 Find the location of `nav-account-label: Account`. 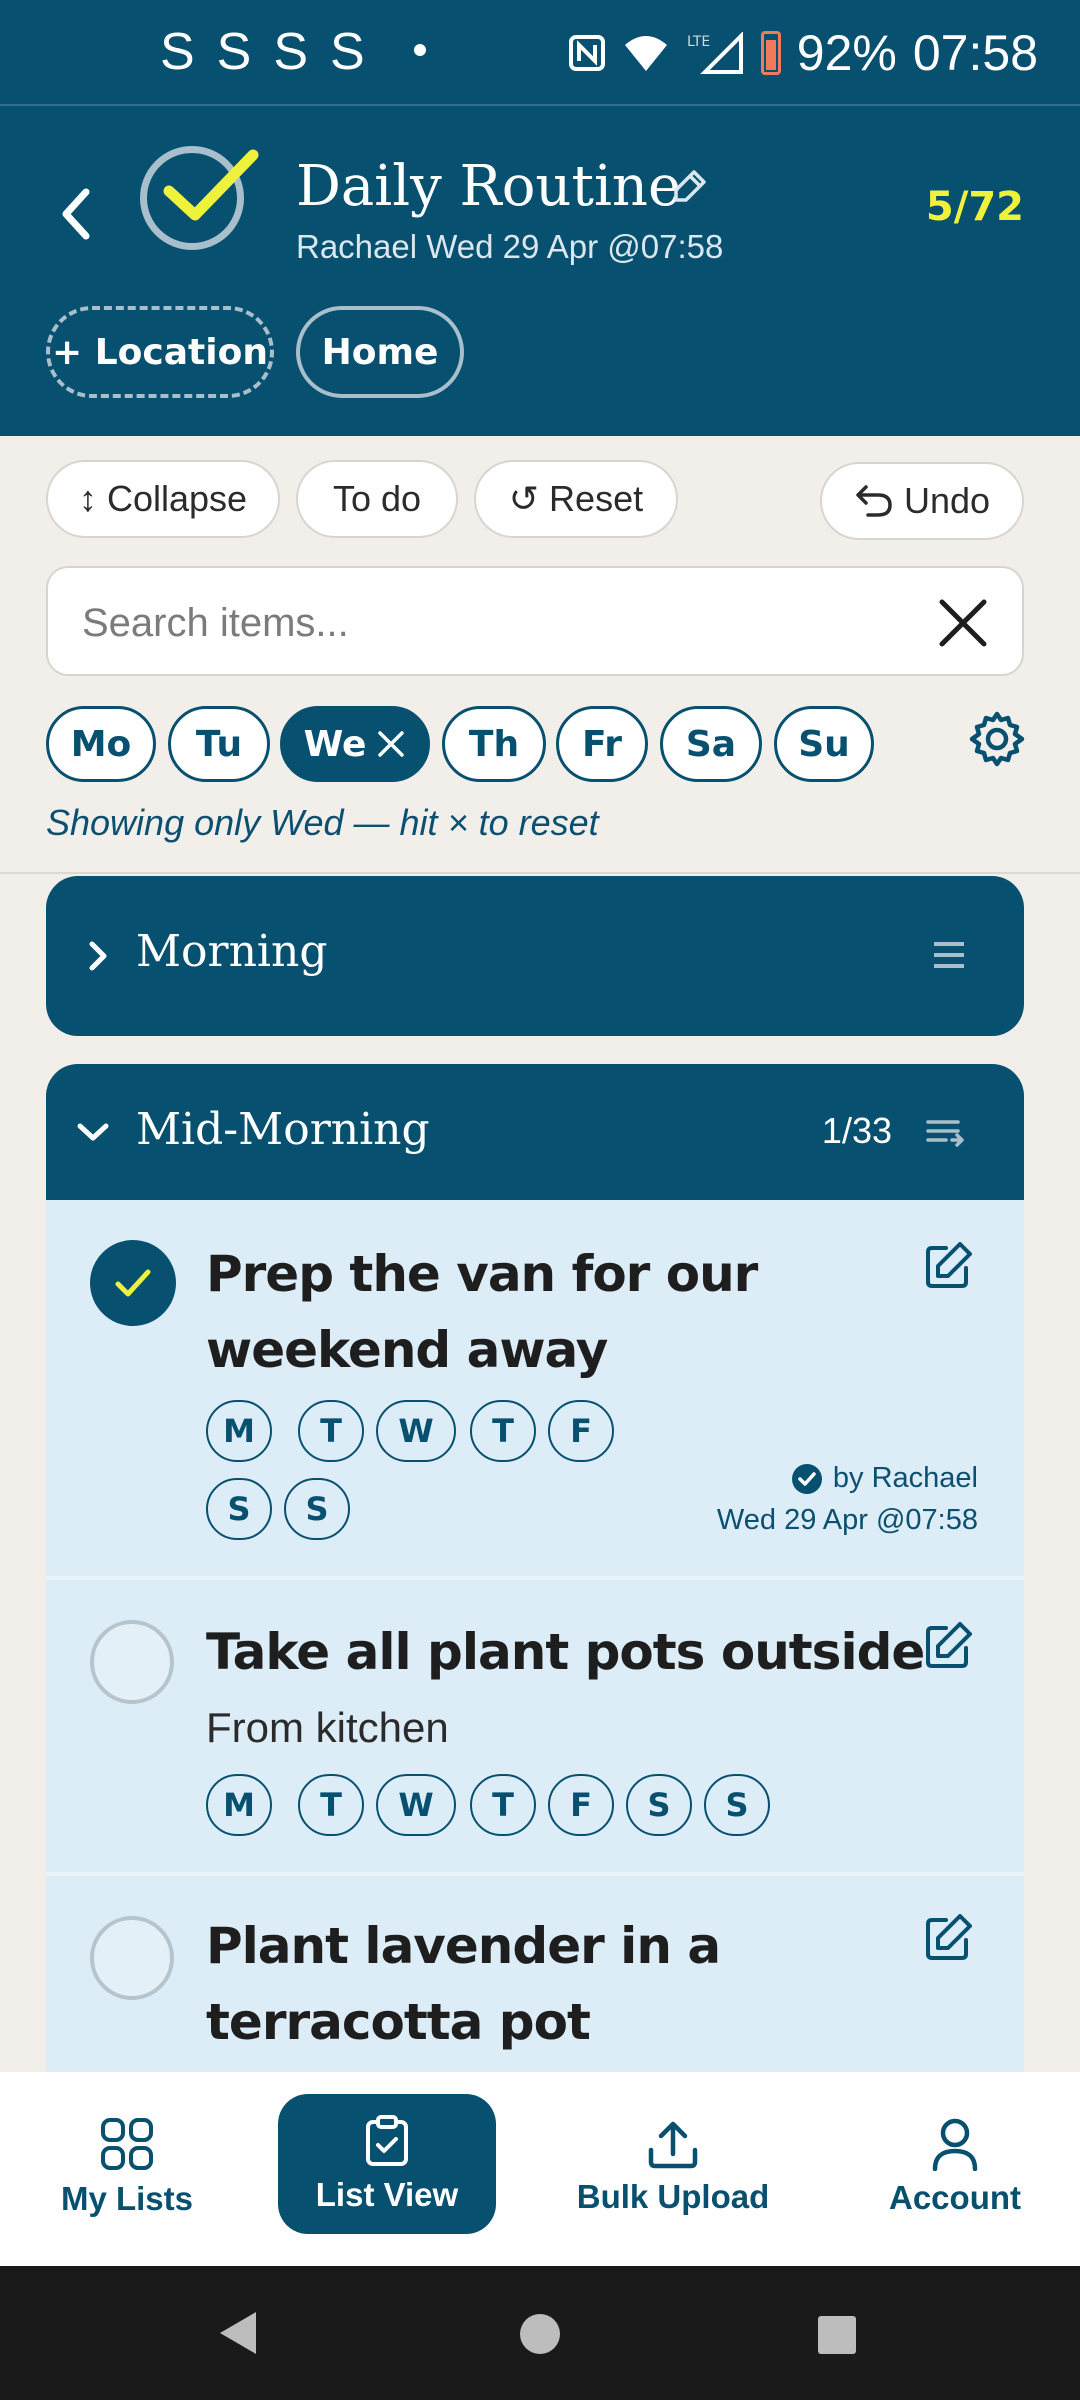

nav-account-label: Account is located at coordinates (955, 2197).